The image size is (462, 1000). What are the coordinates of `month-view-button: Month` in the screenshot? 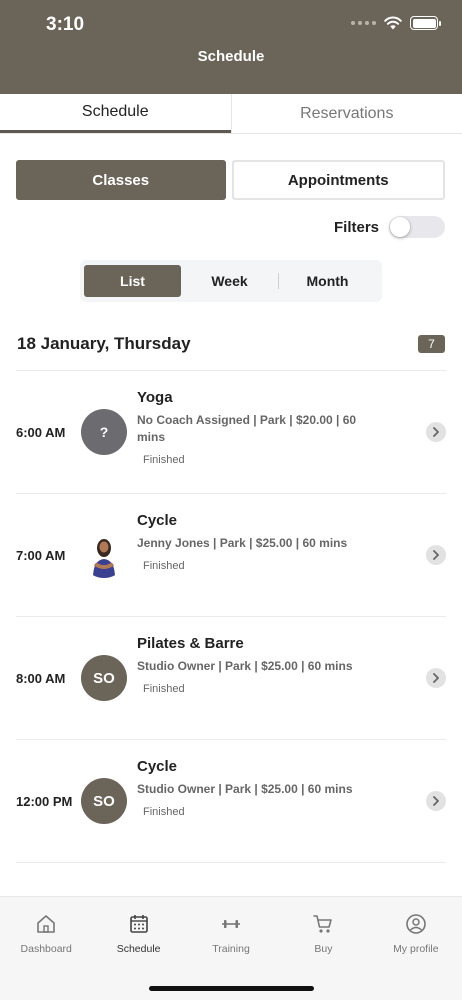 It's located at (327, 281).